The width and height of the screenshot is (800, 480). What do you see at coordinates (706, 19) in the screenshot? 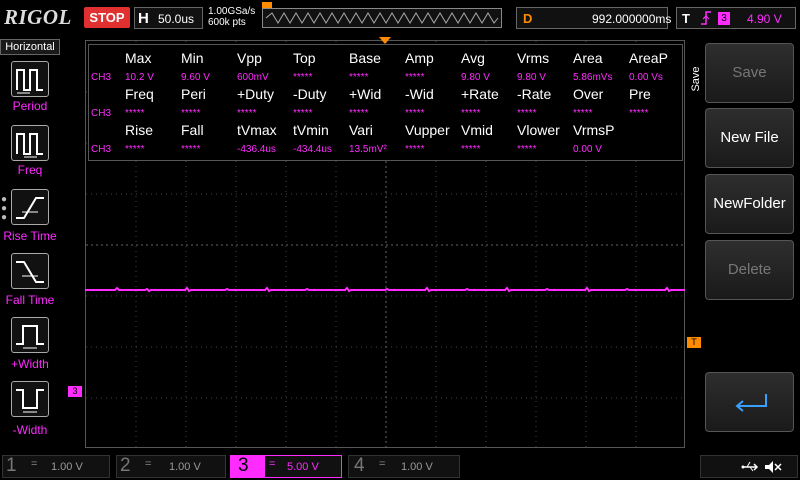
I see `rising-edge-icon` at bounding box center [706, 19].